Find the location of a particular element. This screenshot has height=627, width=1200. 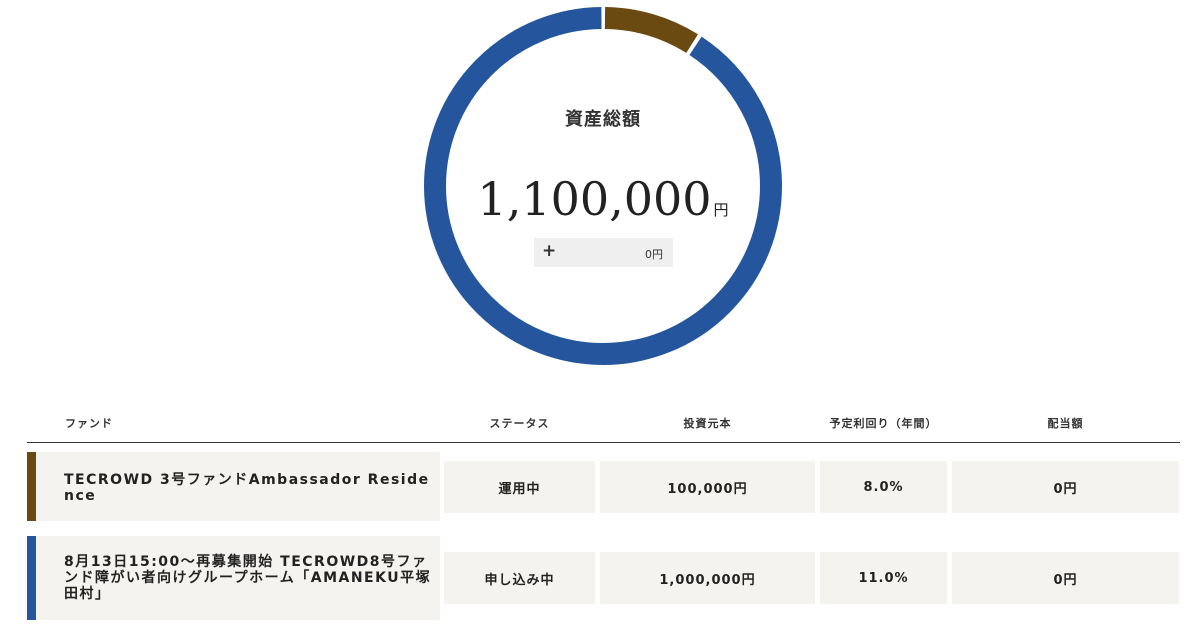

fund-name: TECROWD 3号ファンドAmbassador Residence is located at coordinates (249, 488).